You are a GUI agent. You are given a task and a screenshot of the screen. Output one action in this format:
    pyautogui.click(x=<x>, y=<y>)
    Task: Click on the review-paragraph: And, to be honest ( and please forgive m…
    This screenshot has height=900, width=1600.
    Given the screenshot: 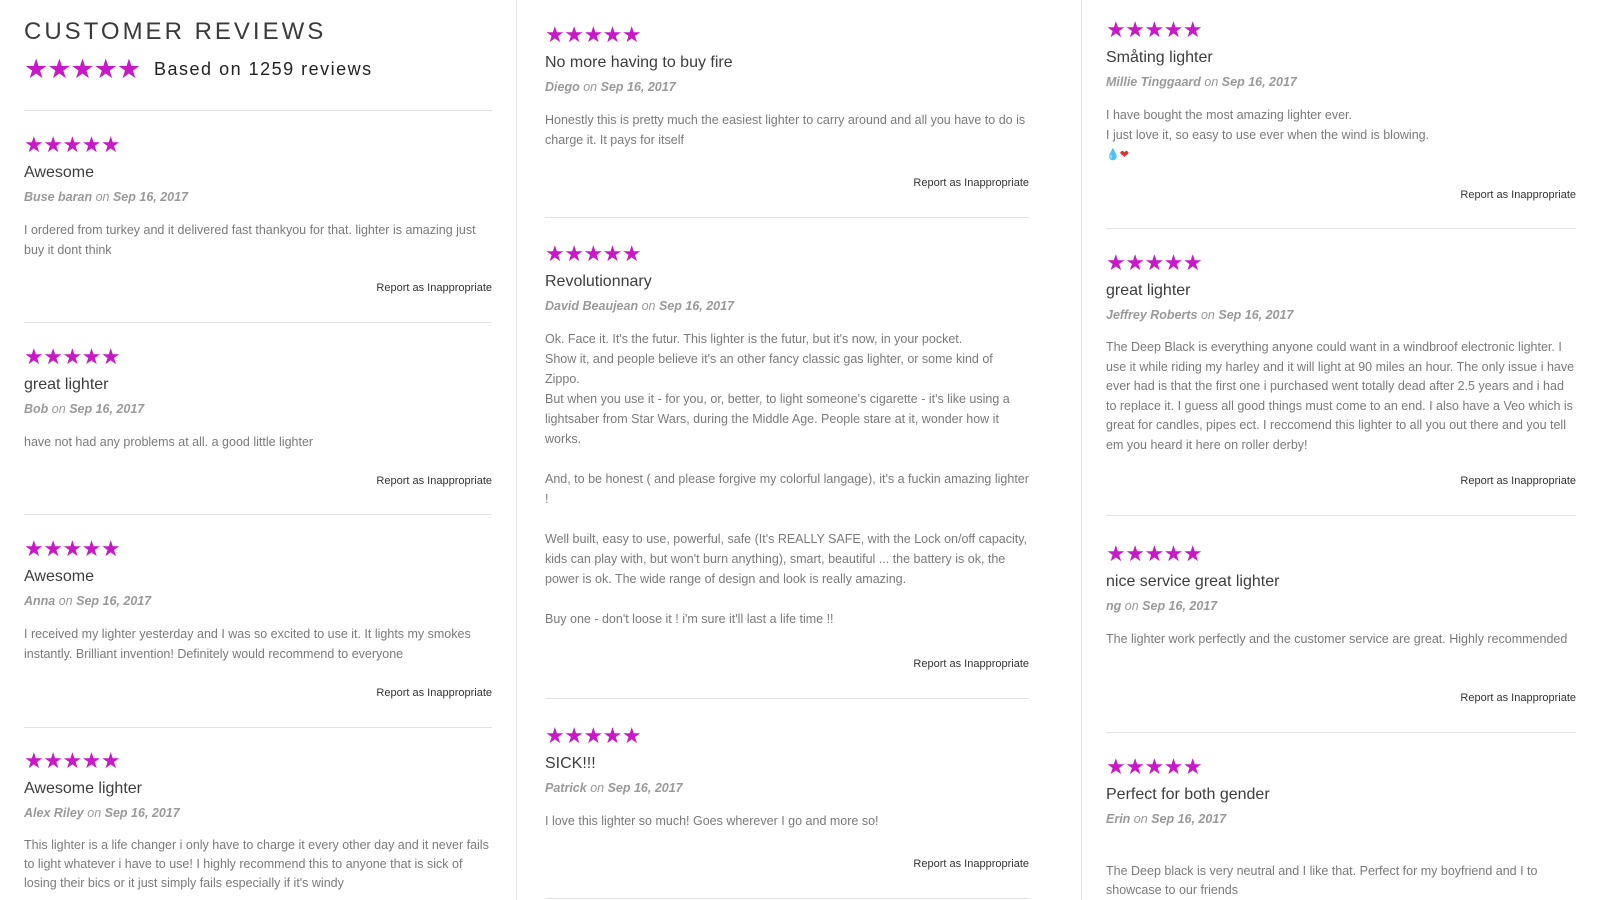 What is the action you would take?
    pyautogui.click(x=787, y=489)
    